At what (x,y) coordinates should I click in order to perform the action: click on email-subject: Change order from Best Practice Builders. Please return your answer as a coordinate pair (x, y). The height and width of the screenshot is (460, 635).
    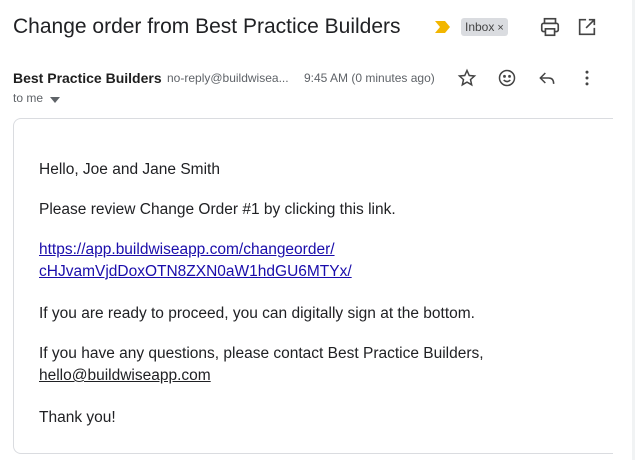
    Looking at the image, I should click on (207, 26).